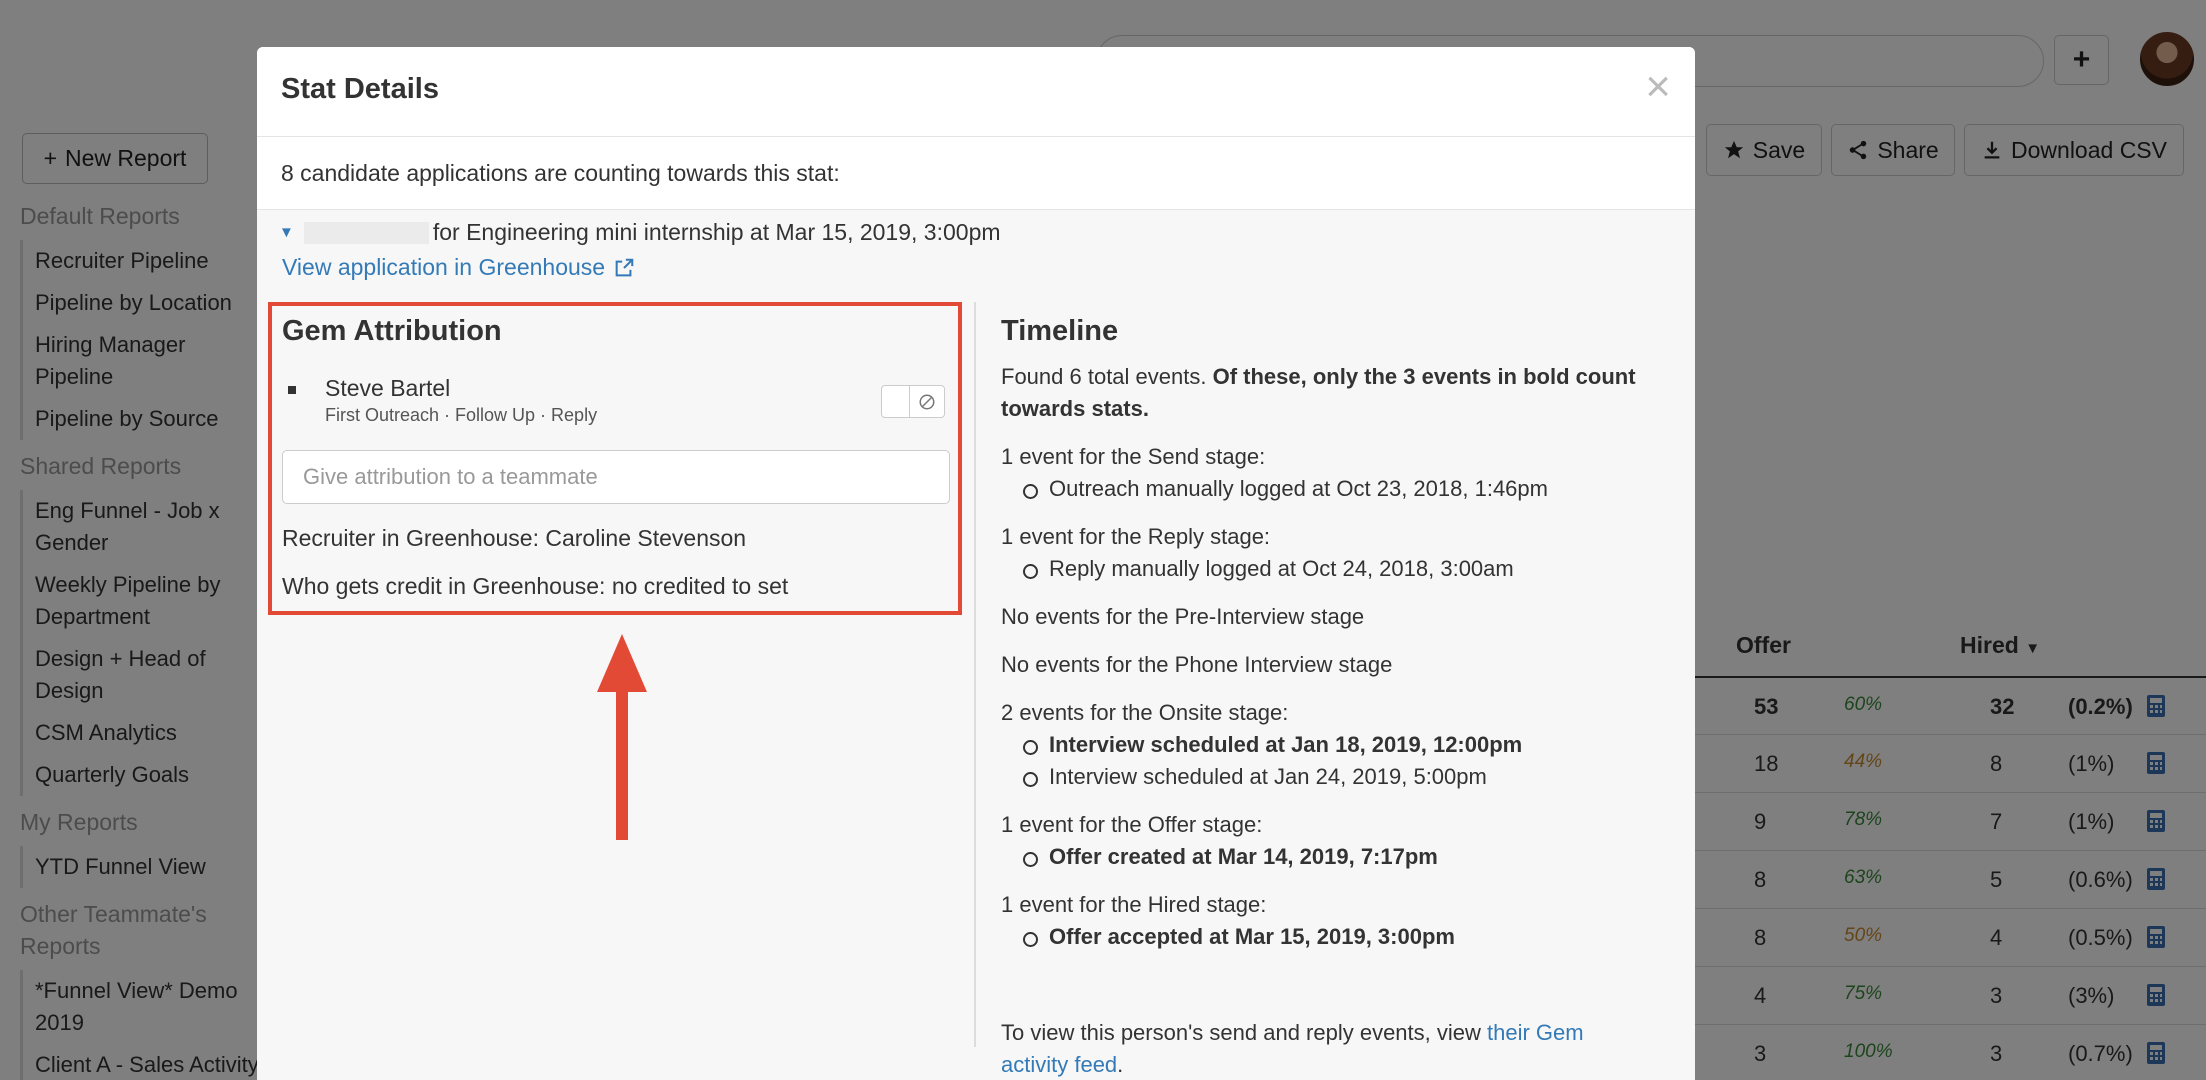  What do you see at coordinates (1197, 664) in the screenshot?
I see `phone-interview-stage: No events for the Phone Interview stage` at bounding box center [1197, 664].